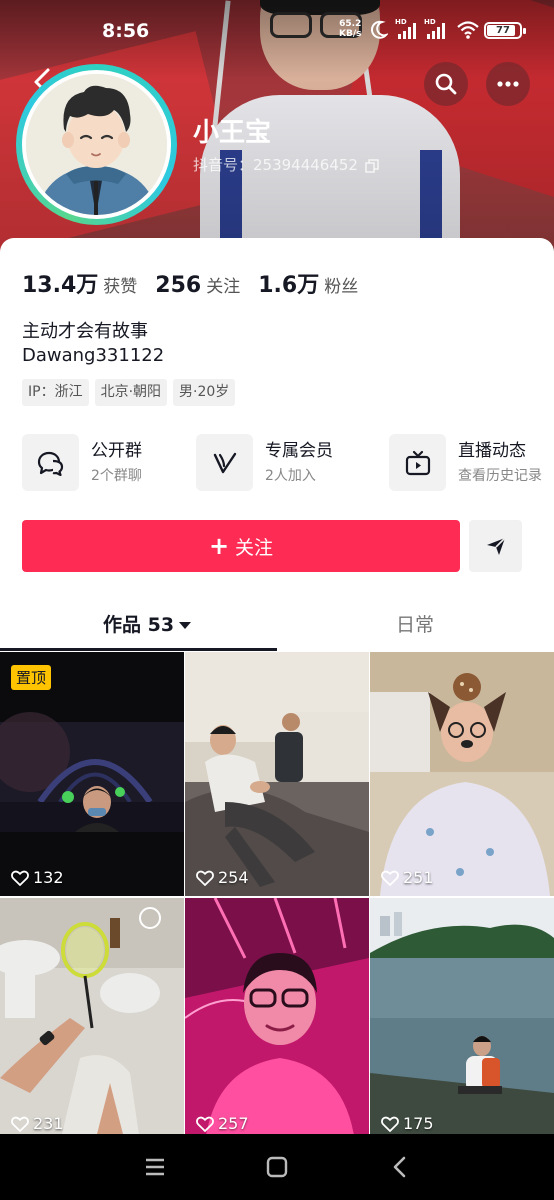 Image resolution: width=554 pixels, height=1200 pixels. I want to click on tab-works: 作品 53, so click(147, 623).